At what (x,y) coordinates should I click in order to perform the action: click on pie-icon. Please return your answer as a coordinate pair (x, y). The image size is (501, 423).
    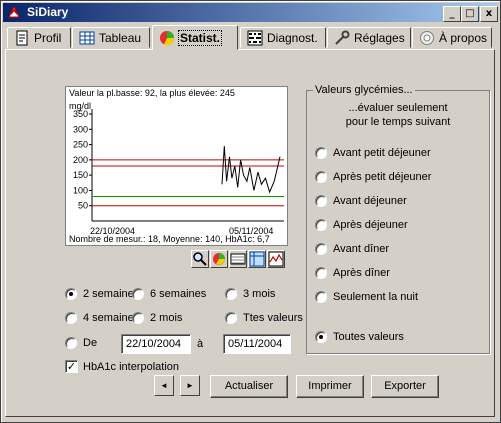
    Looking at the image, I should click on (219, 259).